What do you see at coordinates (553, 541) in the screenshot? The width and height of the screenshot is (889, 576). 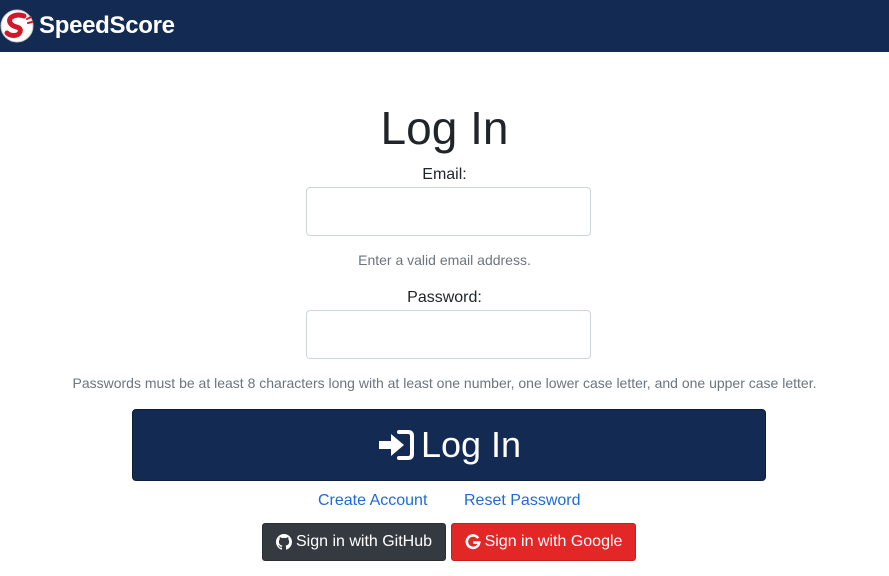 I see `google-button-label: Sign in with Google` at bounding box center [553, 541].